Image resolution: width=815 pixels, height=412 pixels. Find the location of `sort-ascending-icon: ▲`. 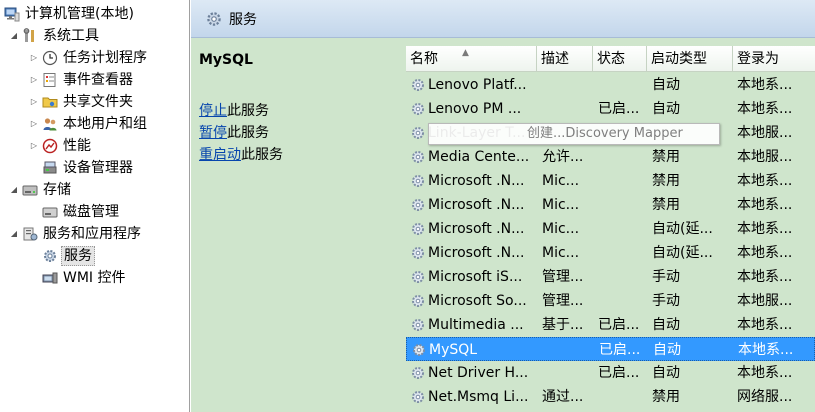

sort-ascending-icon: ▲ is located at coordinates (465, 53).